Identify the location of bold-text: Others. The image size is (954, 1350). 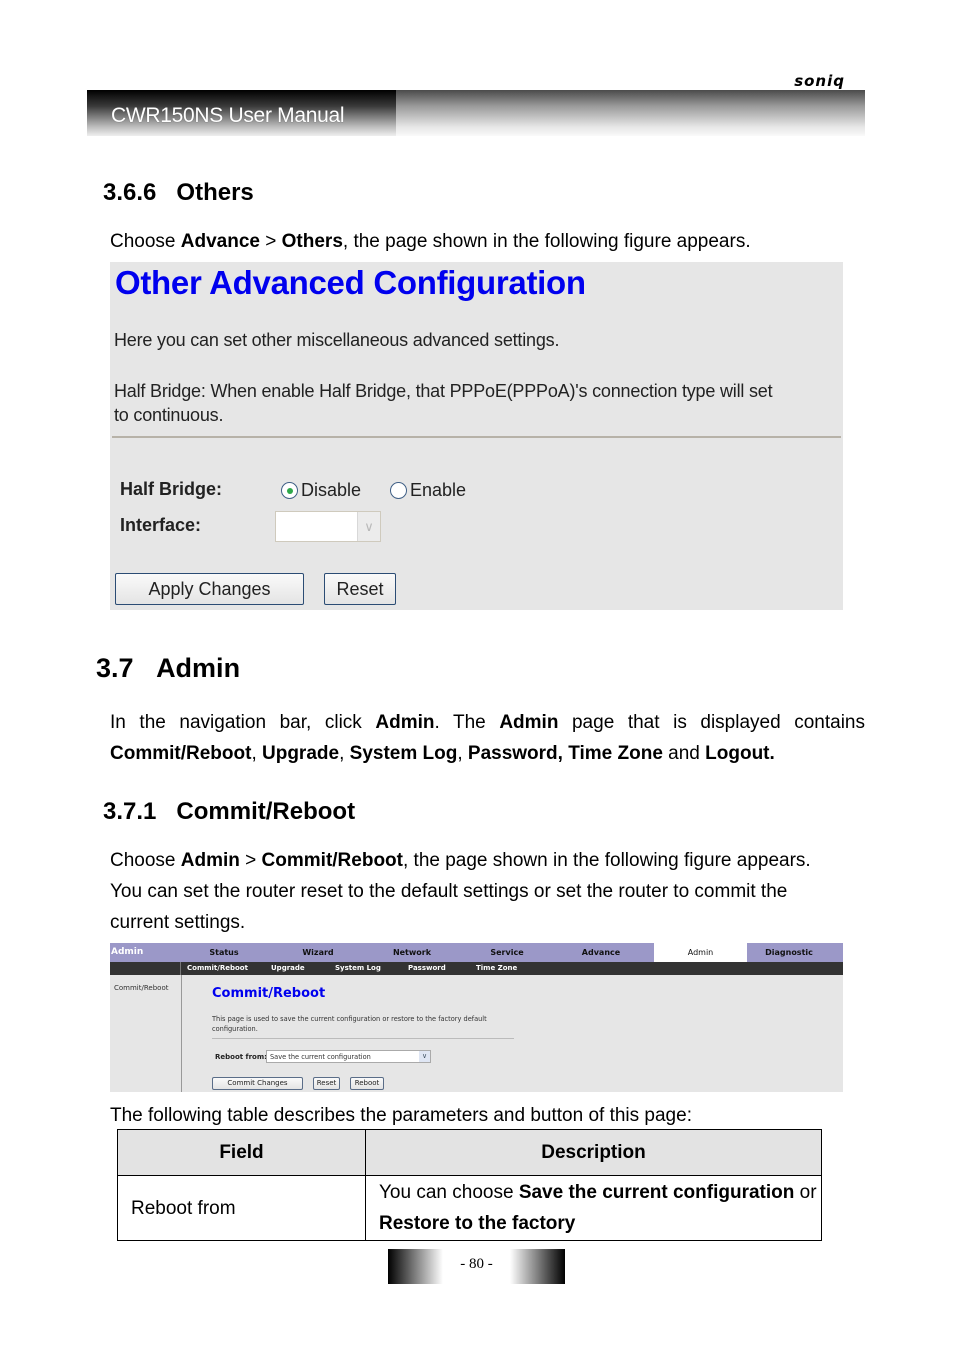
(312, 241).